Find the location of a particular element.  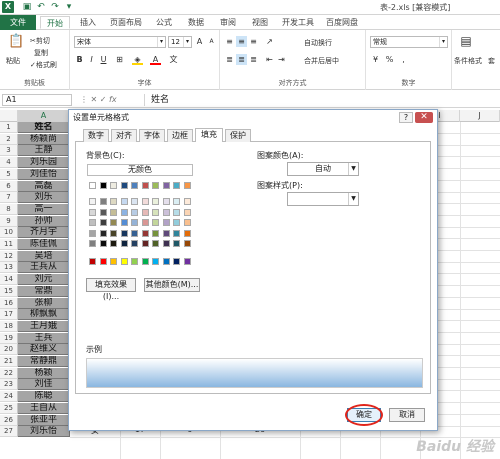

cell-a: 刘佳怡 is located at coordinates (44, 174).